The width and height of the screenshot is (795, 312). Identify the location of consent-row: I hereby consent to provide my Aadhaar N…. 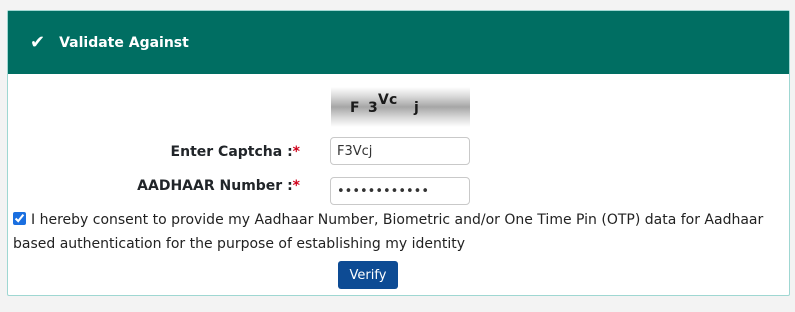
(400, 232).